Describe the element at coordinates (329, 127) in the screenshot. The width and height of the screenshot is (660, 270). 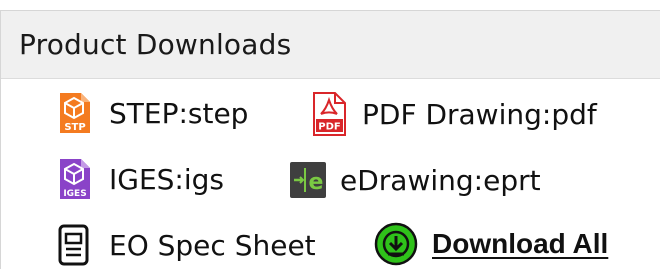
I see `svg-text: PDF` at that location.